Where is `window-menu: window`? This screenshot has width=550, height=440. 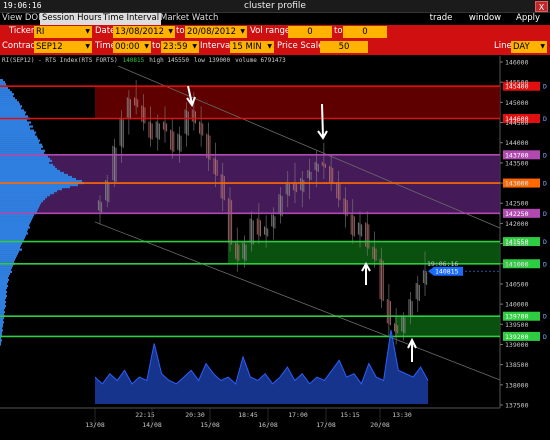
window-menu: window is located at coordinates (485, 19).